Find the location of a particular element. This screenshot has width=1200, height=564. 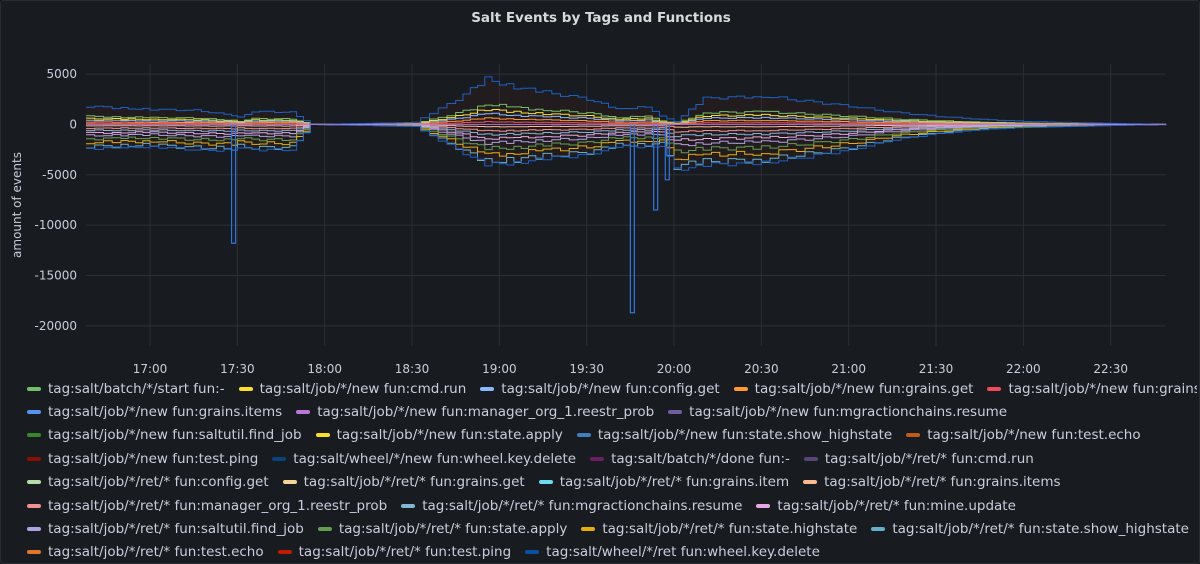

x-tick-label: 18:00 is located at coordinates (324, 369).